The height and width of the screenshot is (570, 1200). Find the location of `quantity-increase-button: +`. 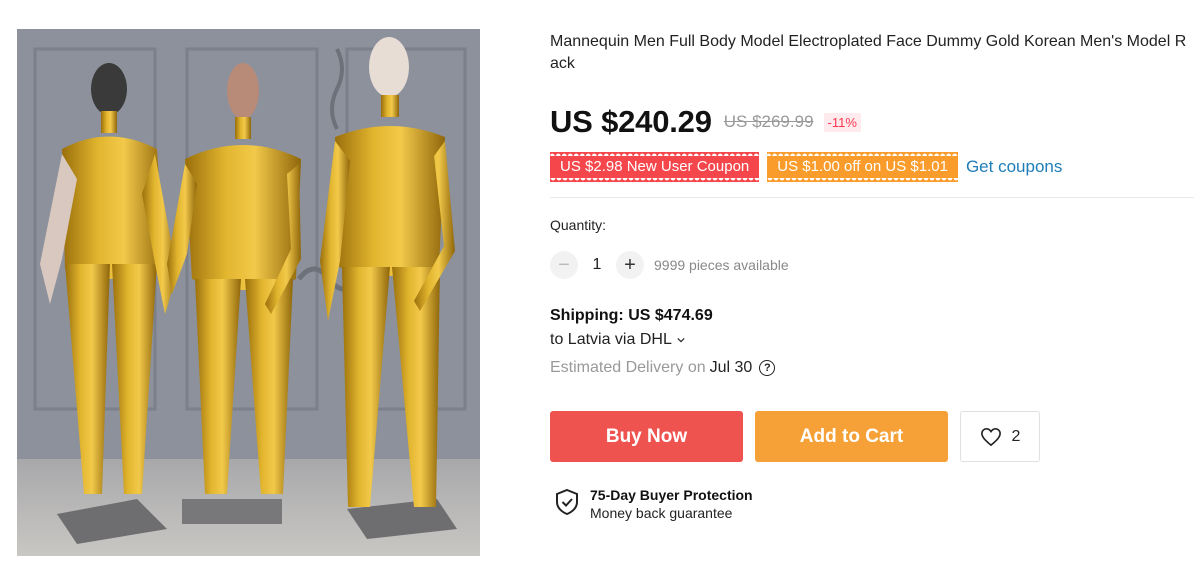

quantity-increase-button: + is located at coordinates (630, 265).